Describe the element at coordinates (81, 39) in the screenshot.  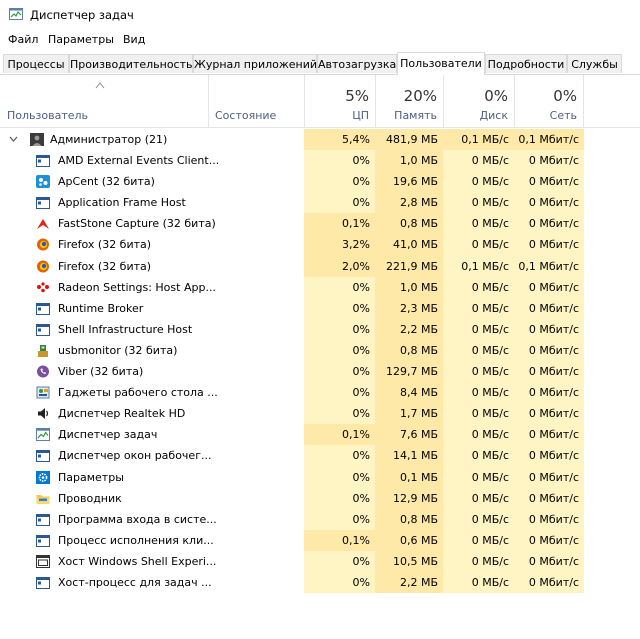
I see `menu-options: Параметры` at that location.